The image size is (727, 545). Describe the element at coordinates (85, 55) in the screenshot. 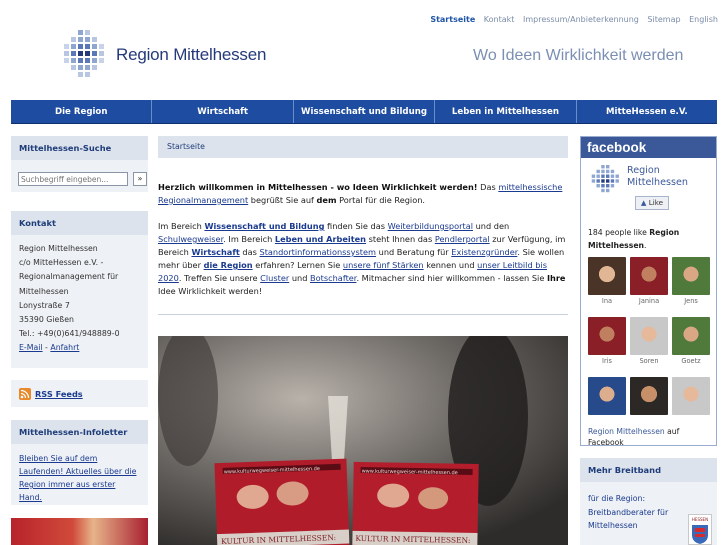

I see `region-logo-icon` at that location.